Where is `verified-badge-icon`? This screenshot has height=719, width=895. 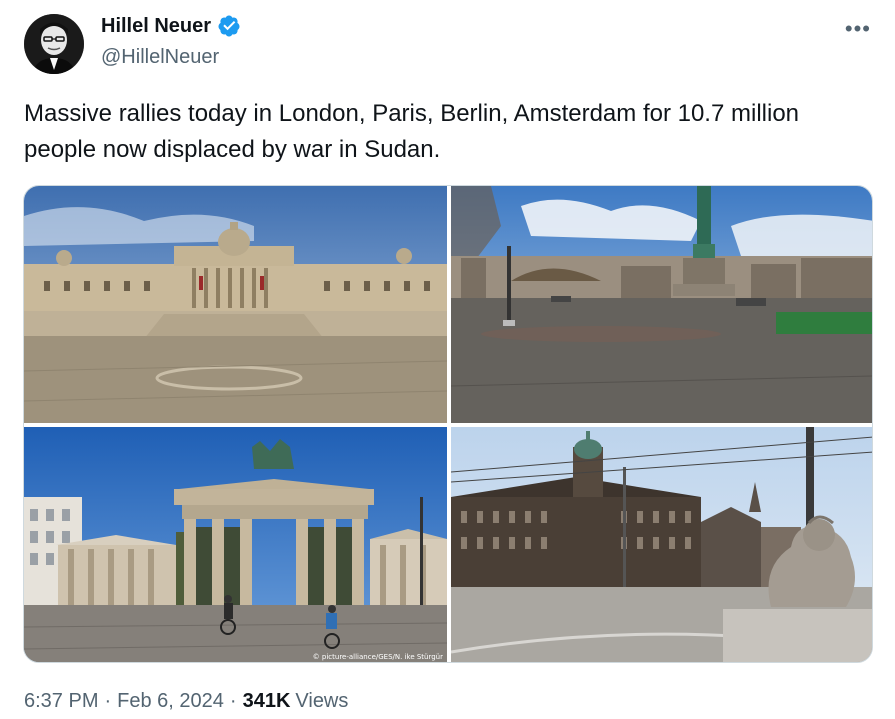
verified-badge-icon is located at coordinates (229, 26).